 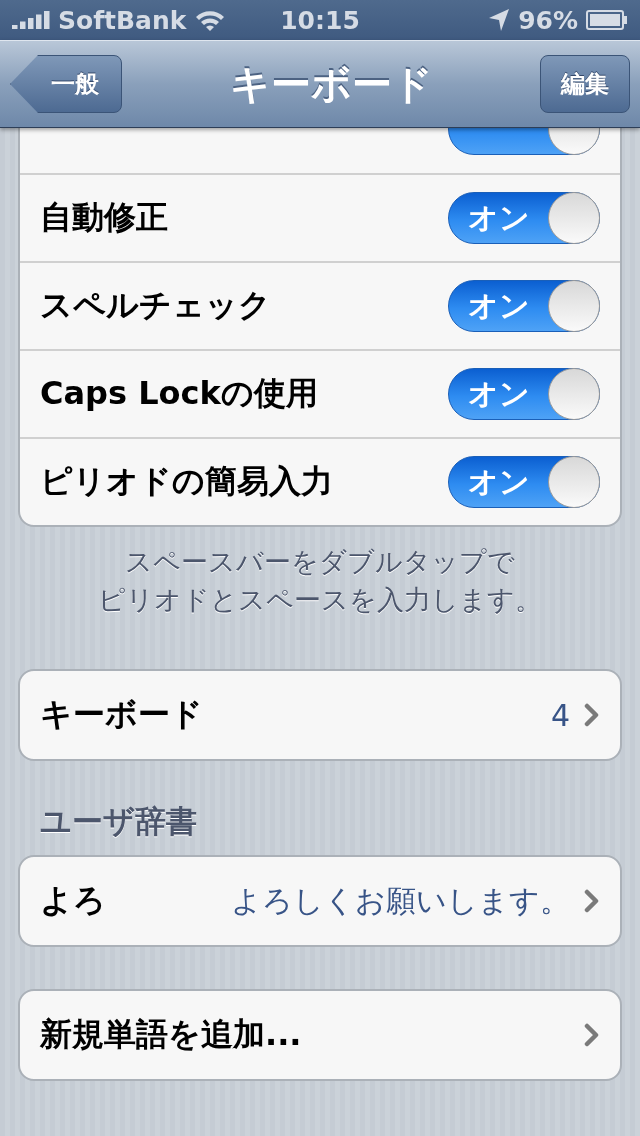 What do you see at coordinates (320, 20) in the screenshot?
I see `clock-time: 10:15` at bounding box center [320, 20].